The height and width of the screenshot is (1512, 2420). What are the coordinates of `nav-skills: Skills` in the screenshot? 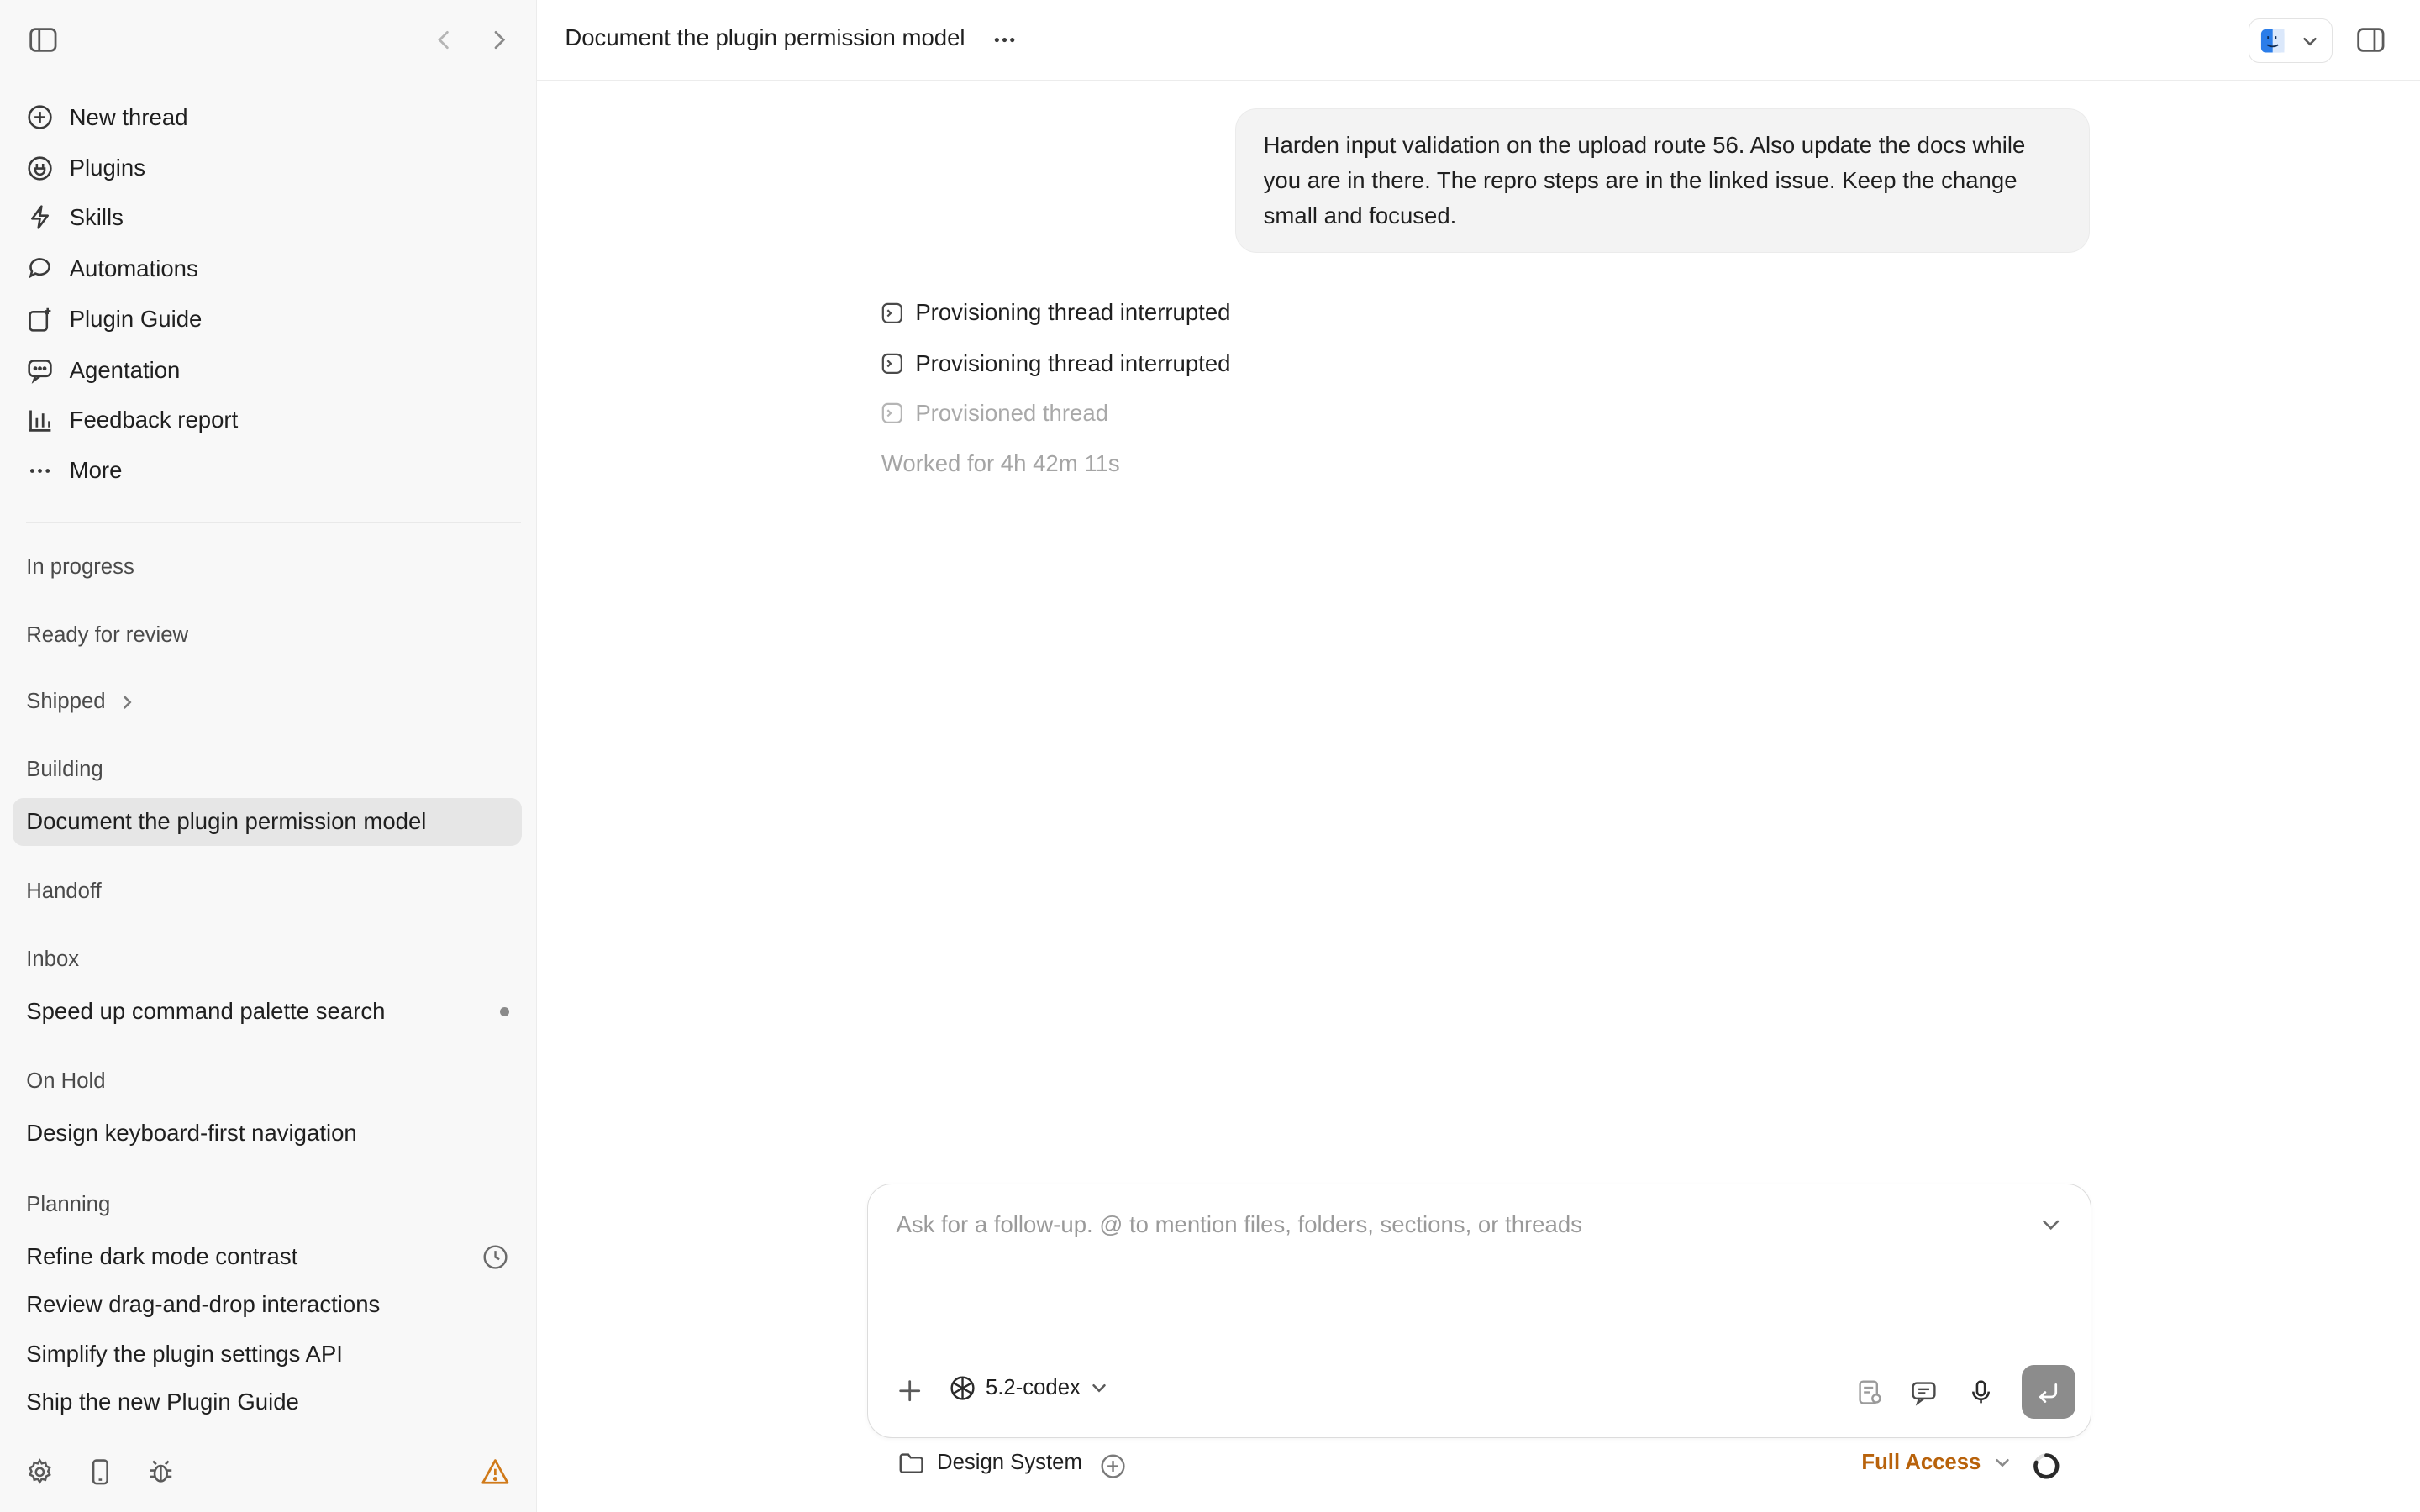 It's located at (268, 217).